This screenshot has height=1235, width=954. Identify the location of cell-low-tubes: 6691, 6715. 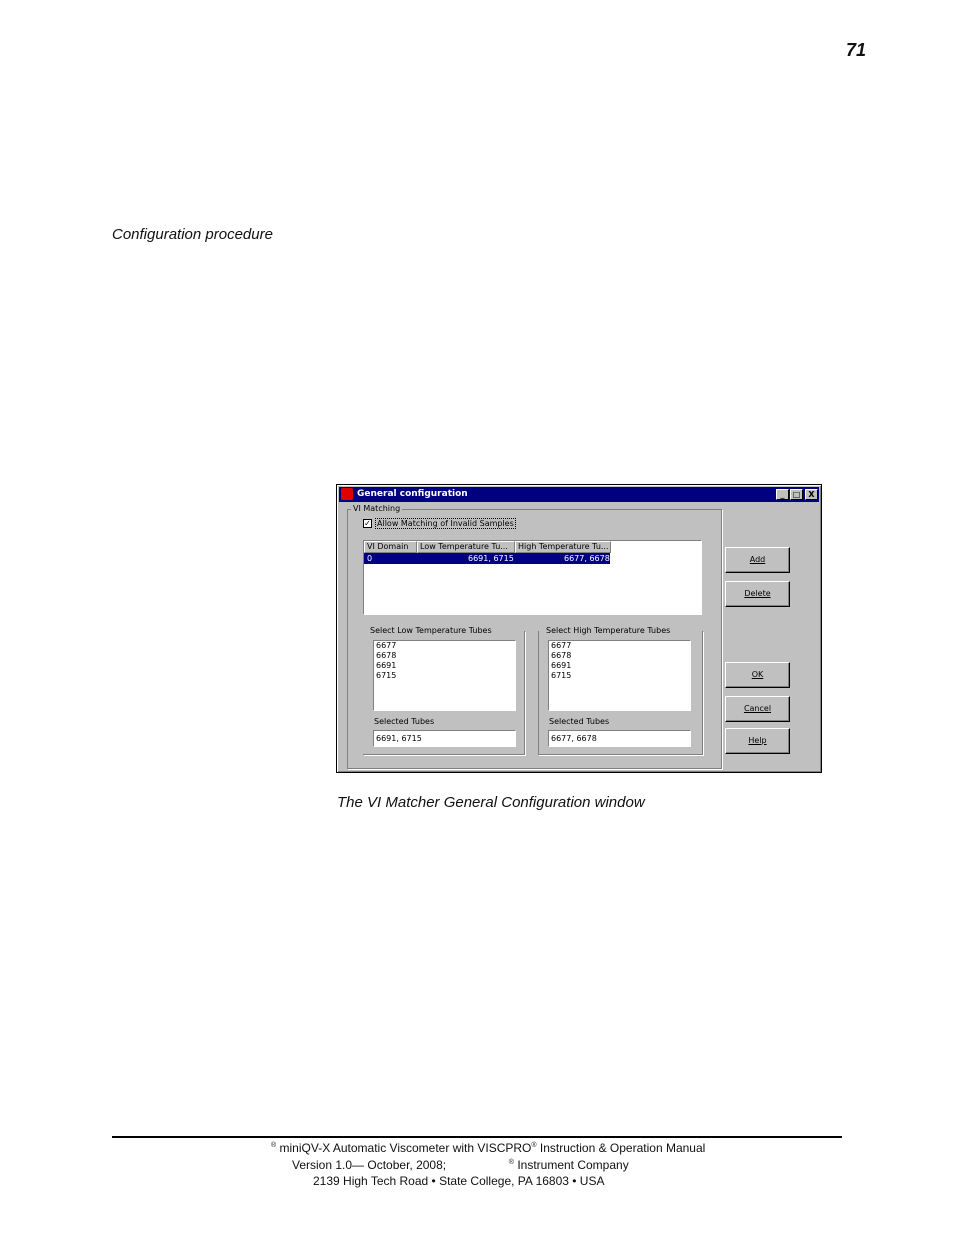
(491, 558).